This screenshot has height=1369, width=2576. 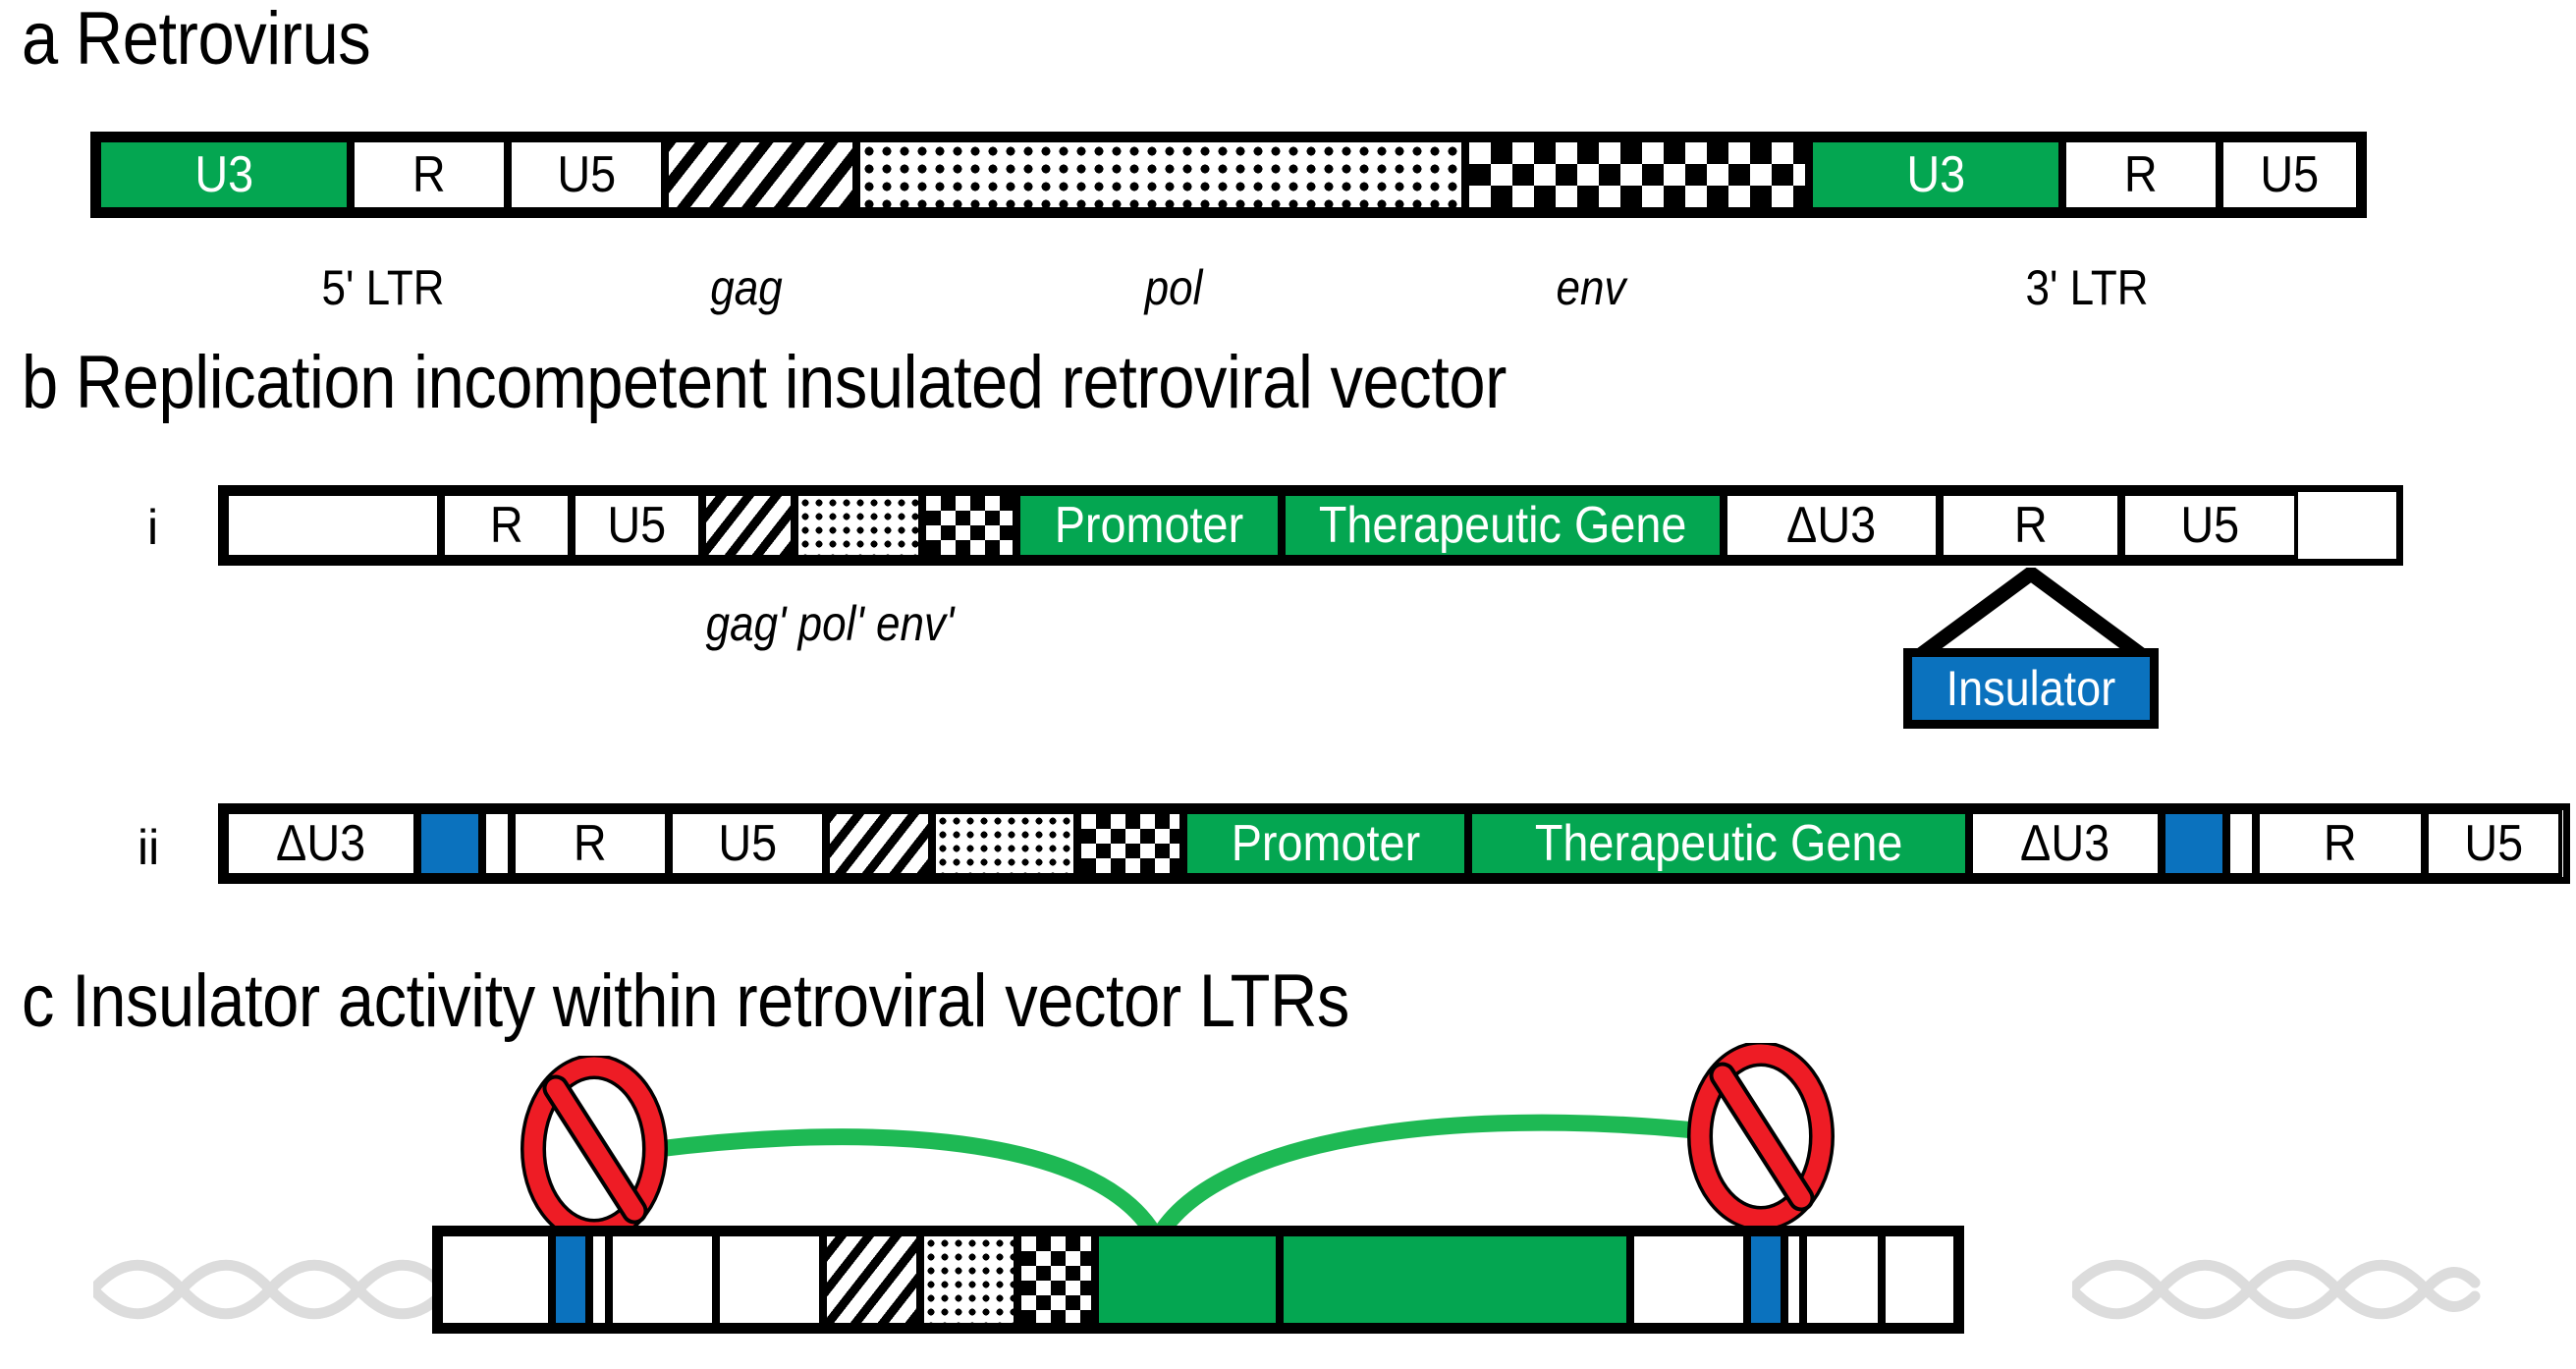 I want to click on segment-pol, so click(x=1160, y=174).